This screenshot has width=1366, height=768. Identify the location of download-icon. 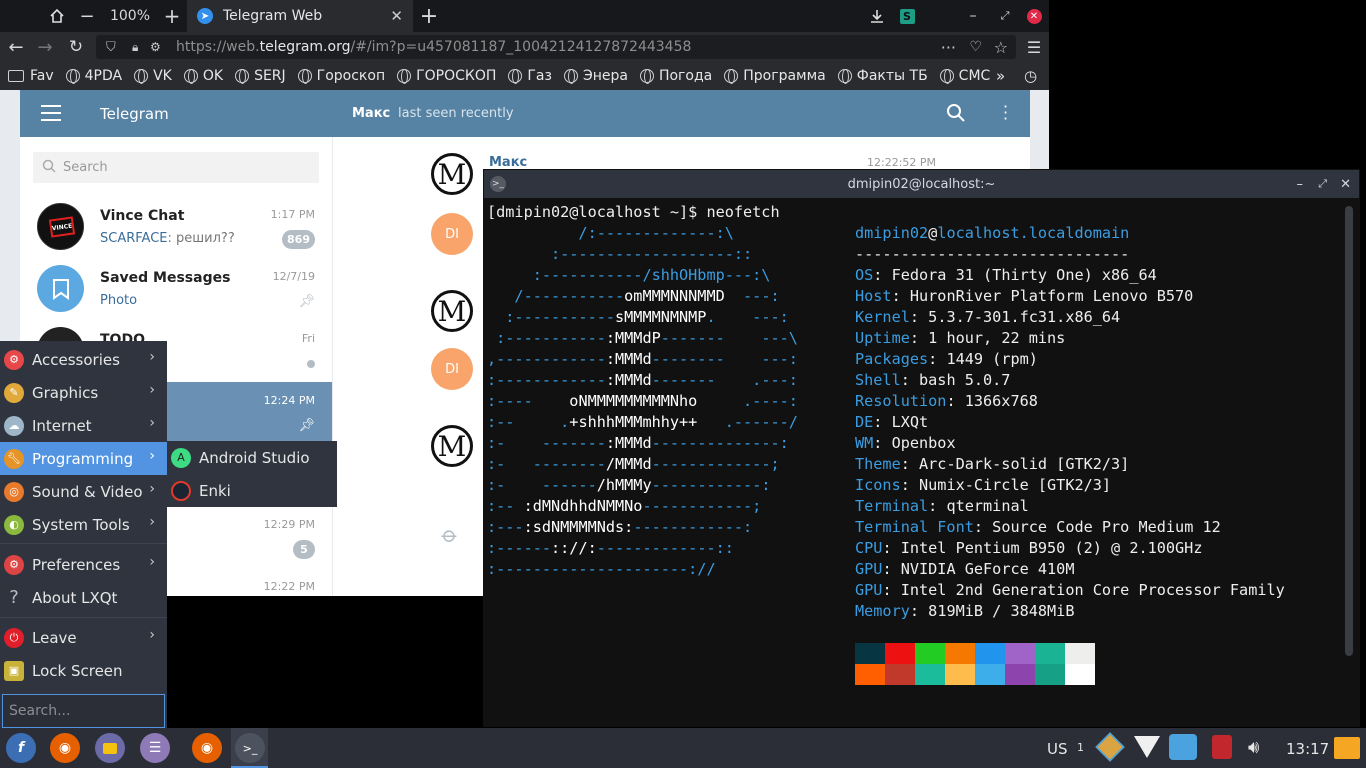
(877, 16).